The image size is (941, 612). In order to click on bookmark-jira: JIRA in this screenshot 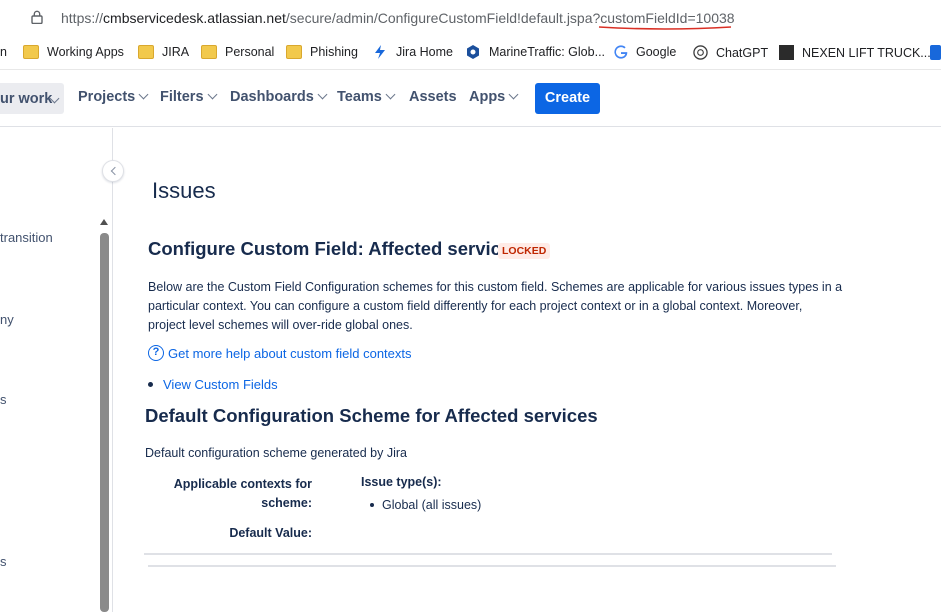, I will do `click(163, 52)`.